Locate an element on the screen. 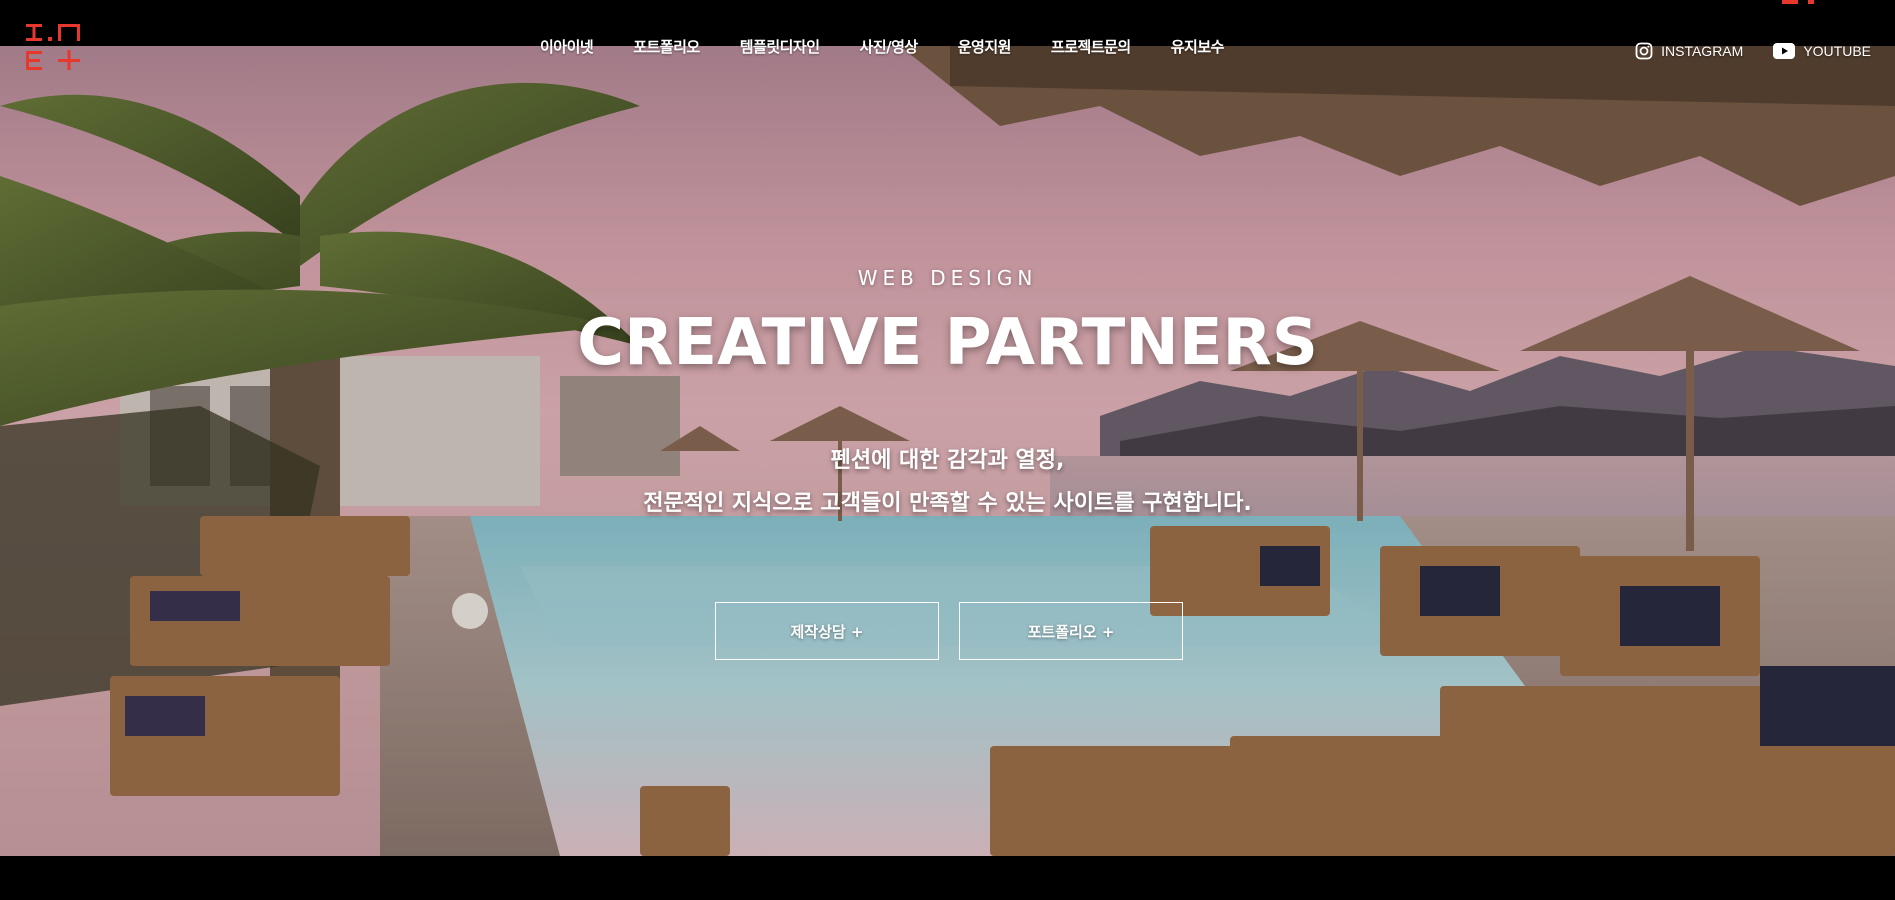 This screenshot has width=1895, height=900. hero-subtitle-line2: 전문적인 지식으로 고객들이 만족할 수 있는 사이트를 구현합니다. is located at coordinates (947, 503).